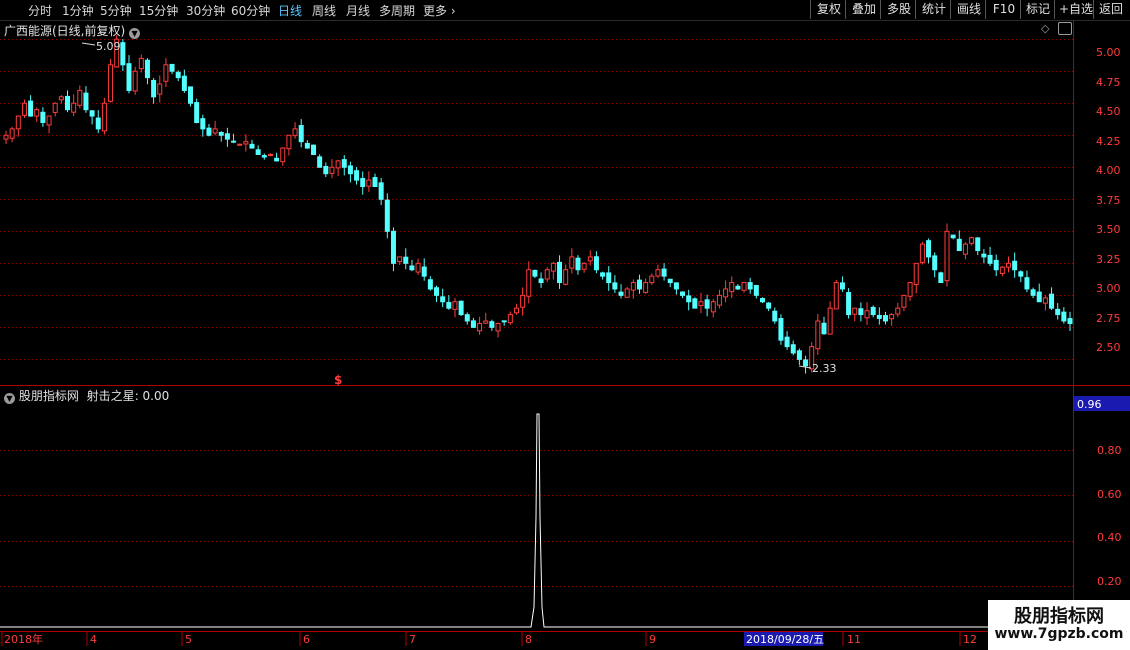  What do you see at coordinates (1108, 170) in the screenshot?
I see `price-tick: 4.00` at bounding box center [1108, 170].